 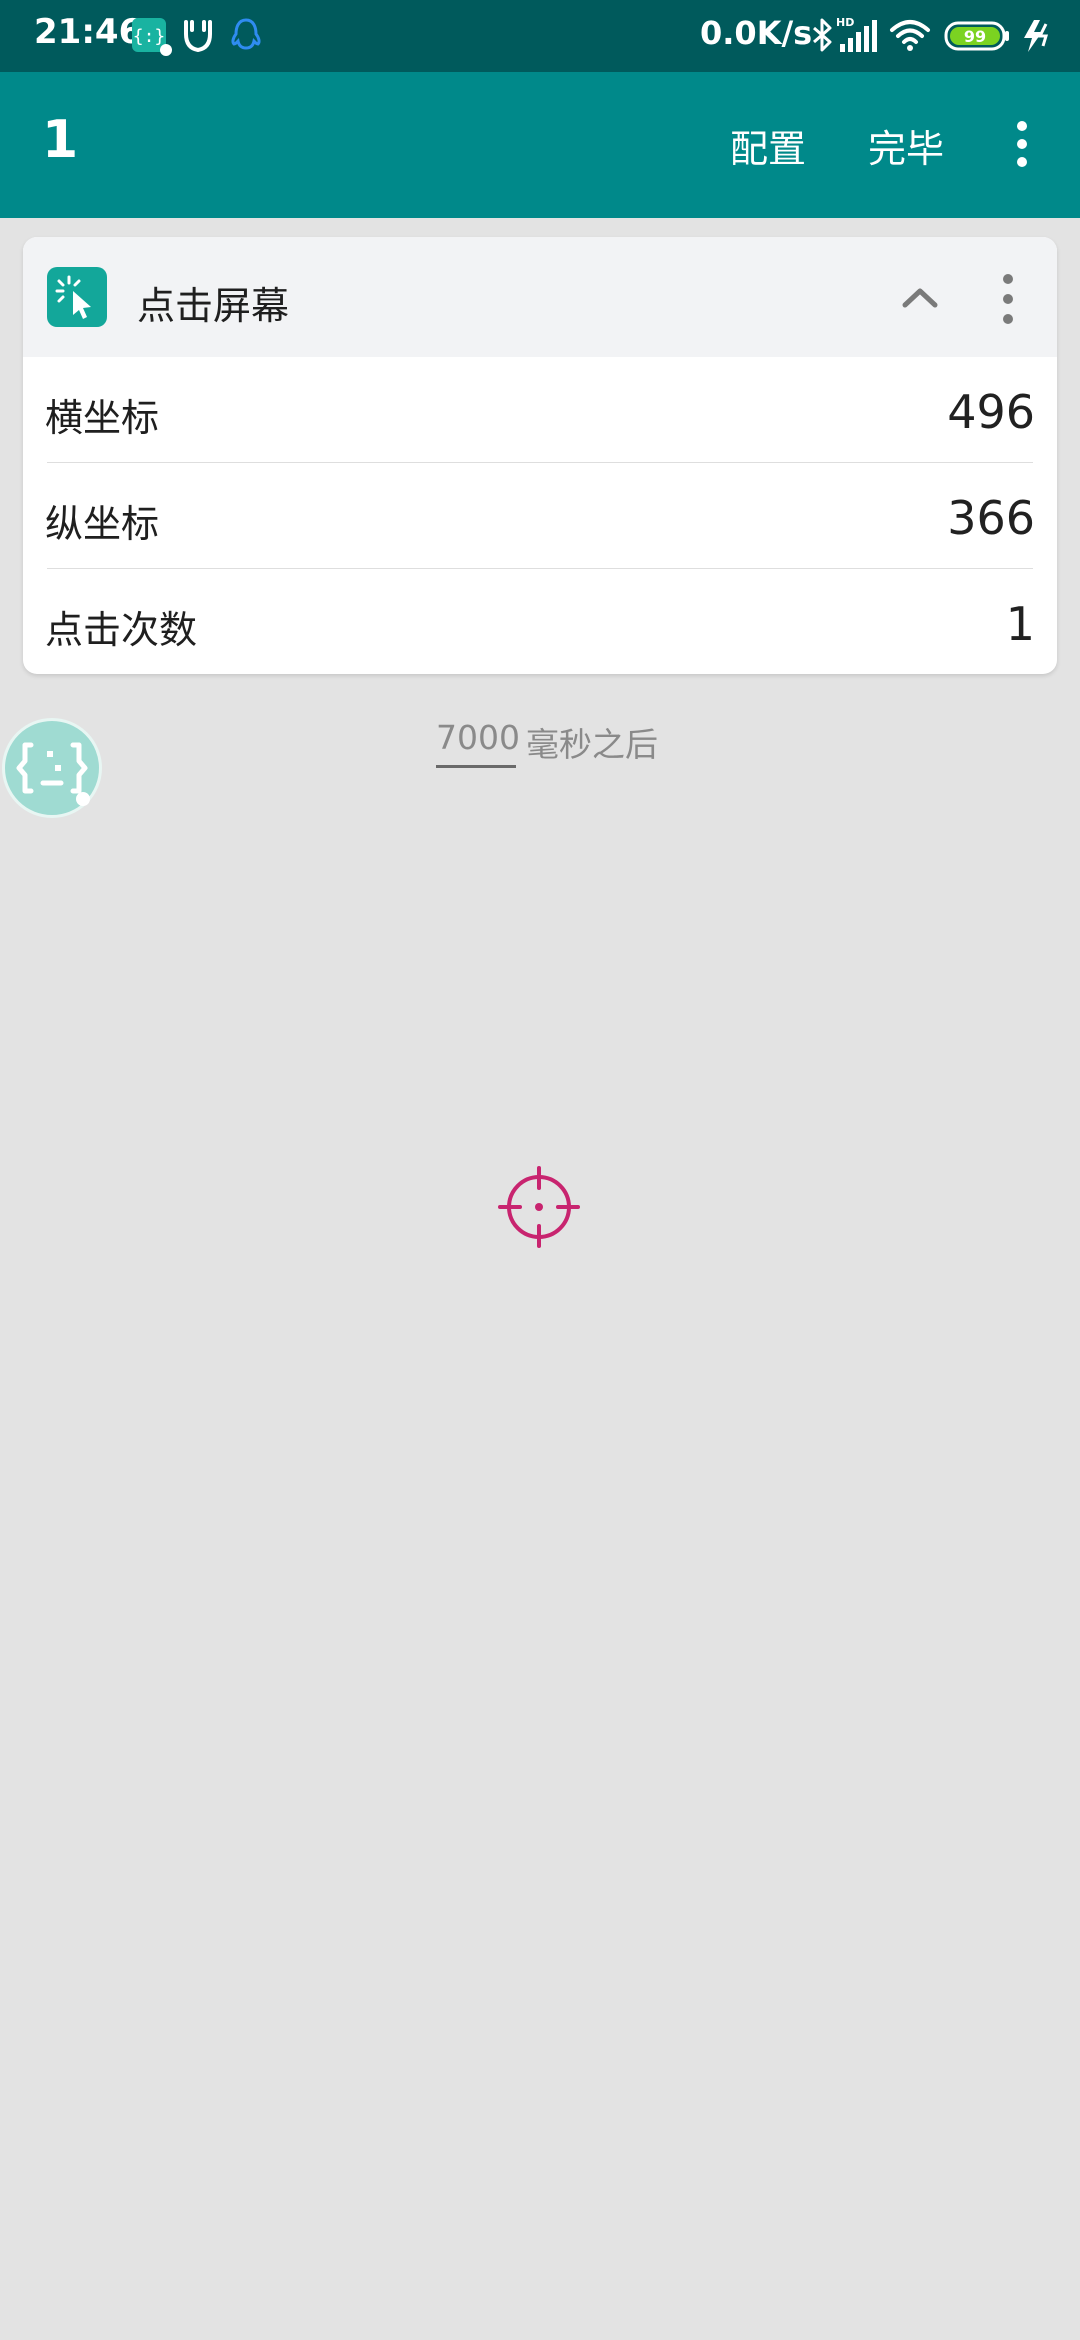 What do you see at coordinates (991, 518) in the screenshot?
I see `y-coordinate-value: 366` at bounding box center [991, 518].